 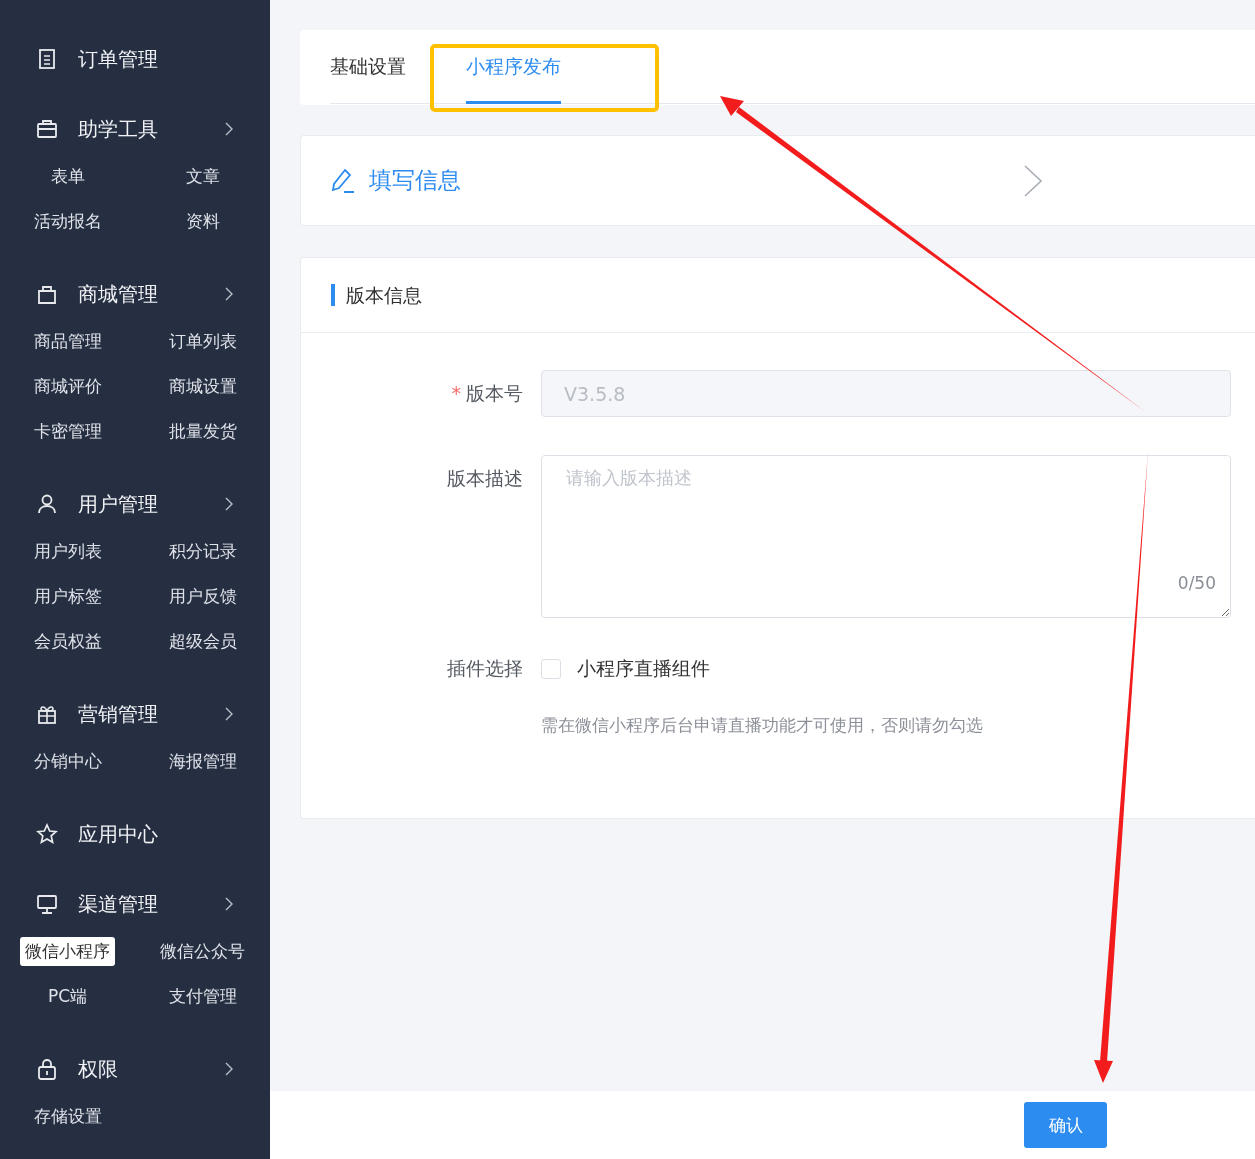 I want to click on menu-item: 用户反馈, so click(x=202, y=596).